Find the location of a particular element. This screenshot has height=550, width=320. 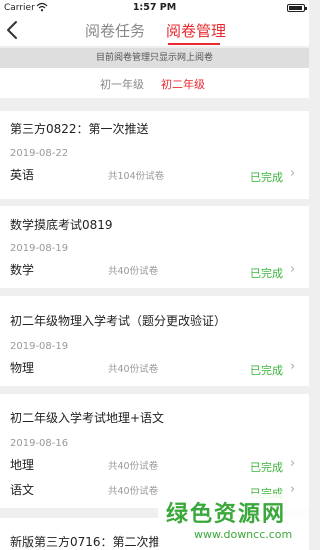

status-bar: Carrier 1:57 PM is located at coordinates (154, 8).